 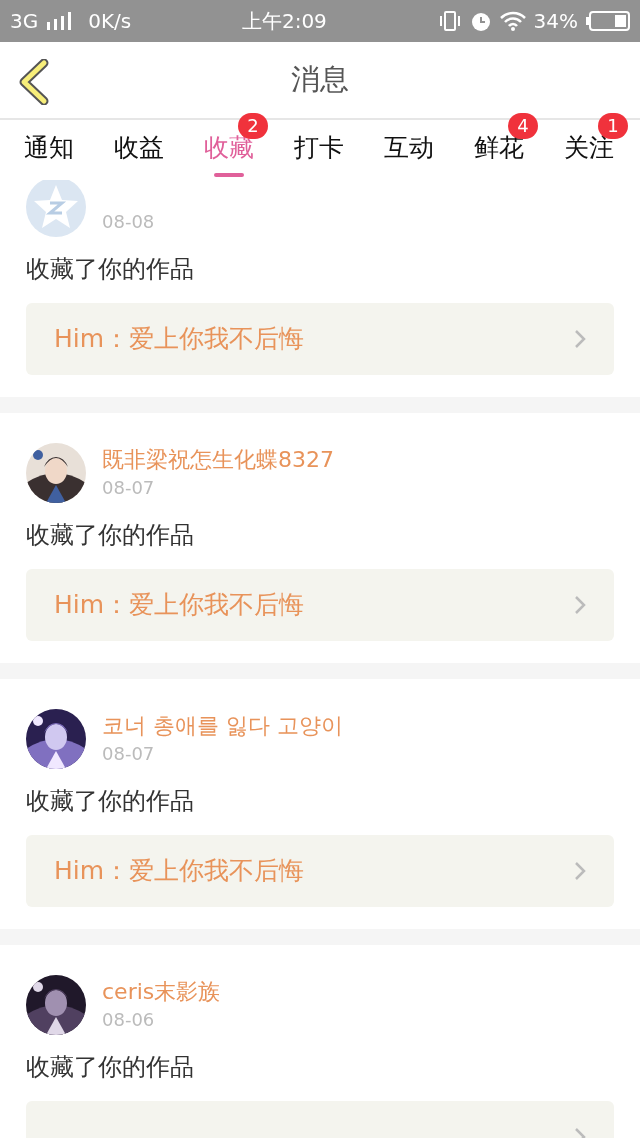 What do you see at coordinates (284, 21) in the screenshot?
I see `clock: 上午2:09` at bounding box center [284, 21].